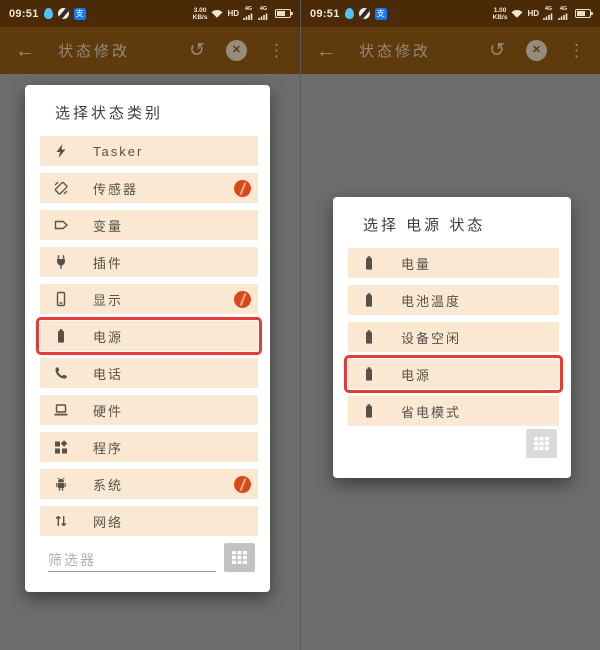  I want to click on filter-input, so click(132, 560).